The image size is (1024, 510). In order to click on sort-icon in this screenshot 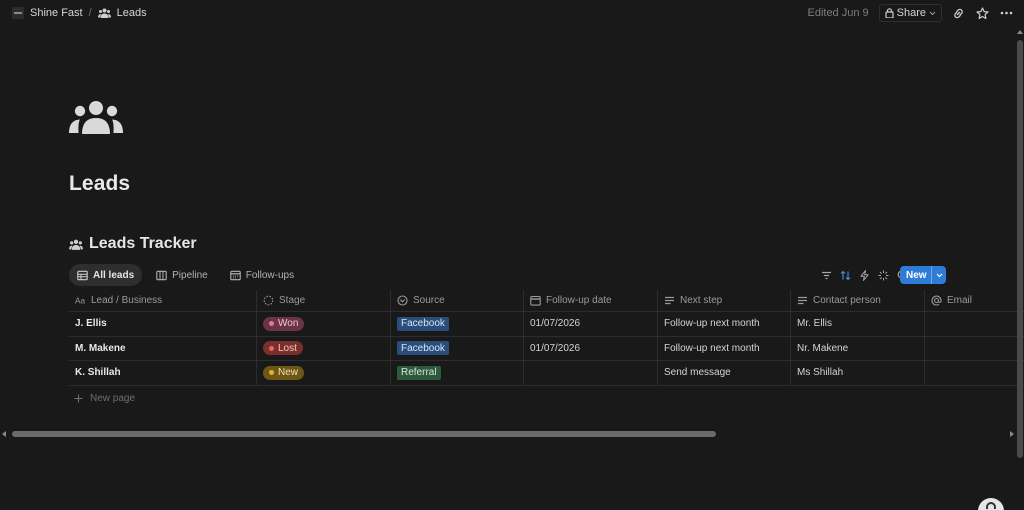, I will do `click(845, 275)`.